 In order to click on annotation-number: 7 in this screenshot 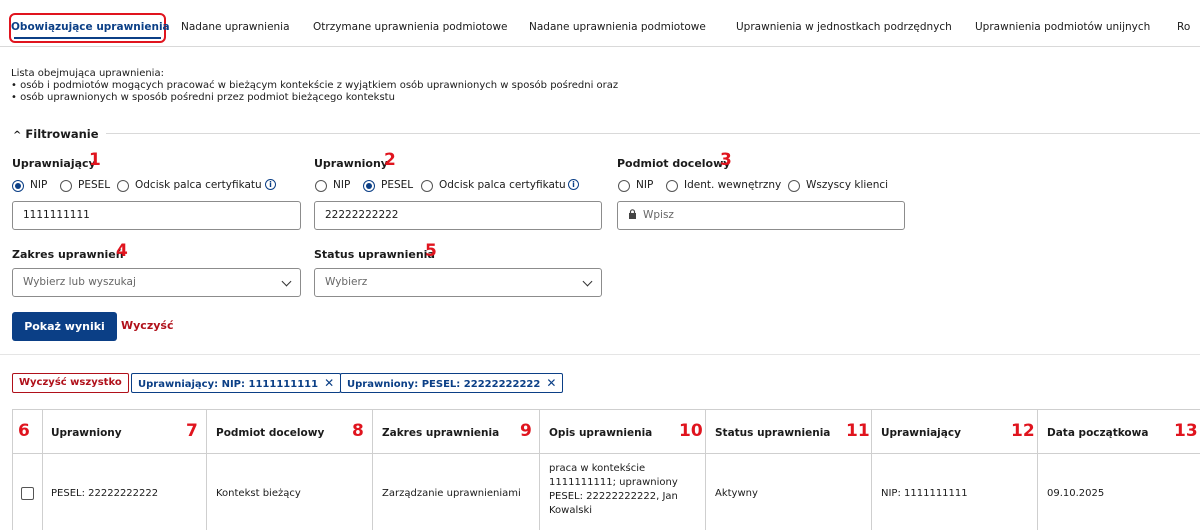, I will do `click(192, 431)`.